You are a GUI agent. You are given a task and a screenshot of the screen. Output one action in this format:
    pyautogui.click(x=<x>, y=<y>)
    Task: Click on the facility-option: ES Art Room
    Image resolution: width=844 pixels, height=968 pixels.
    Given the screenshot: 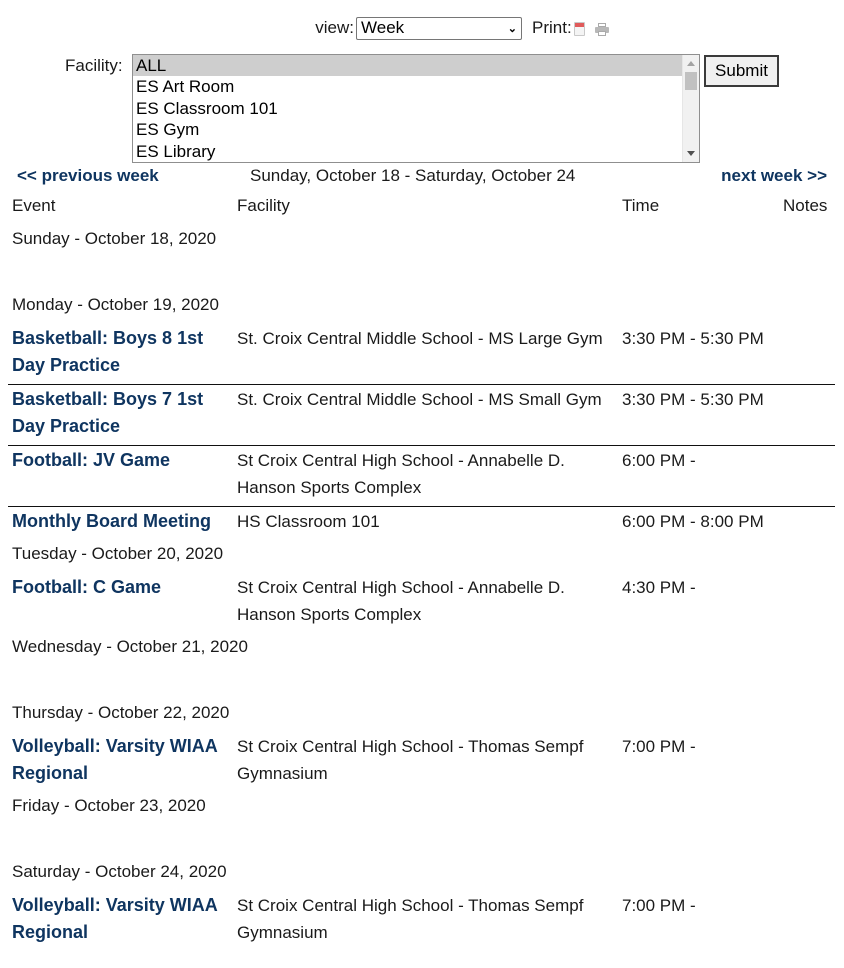 What is the action you would take?
    pyautogui.click(x=416, y=86)
    